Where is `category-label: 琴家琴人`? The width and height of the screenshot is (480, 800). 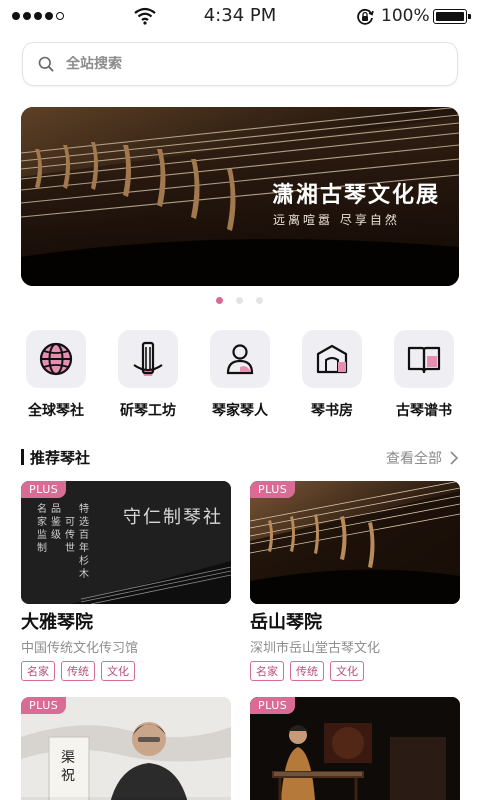
category-label: 琴家琴人 is located at coordinates (240, 411).